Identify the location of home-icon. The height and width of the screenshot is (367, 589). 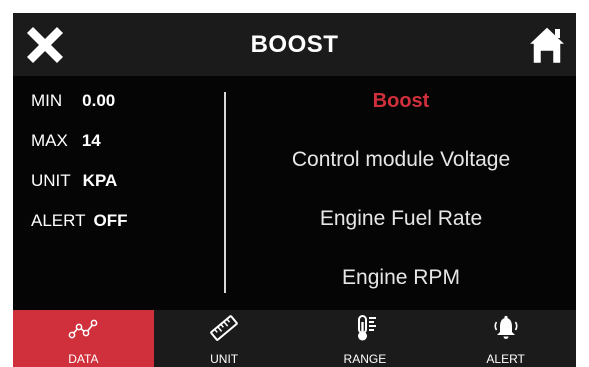
(547, 45).